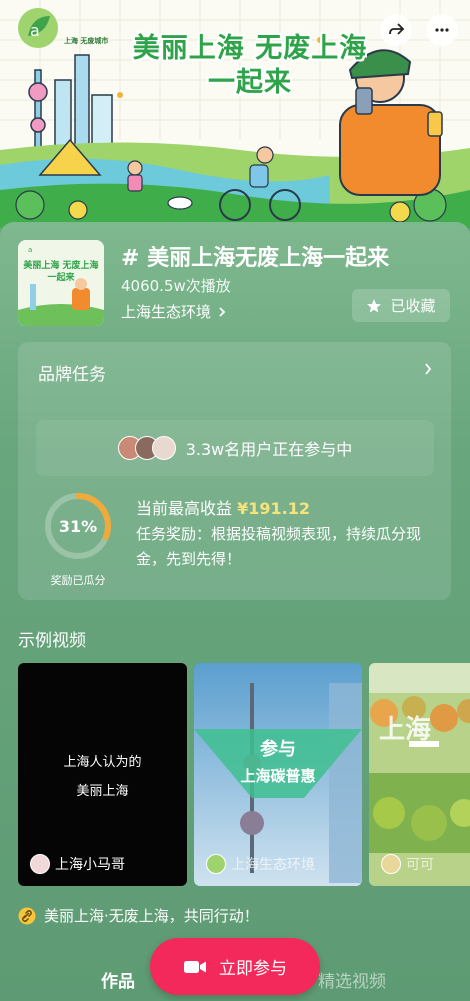 The image size is (470, 1001). Describe the element at coordinates (151, 916) in the screenshot. I see `slogan-text: 美丽上海·无废上海，共同行动！` at that location.